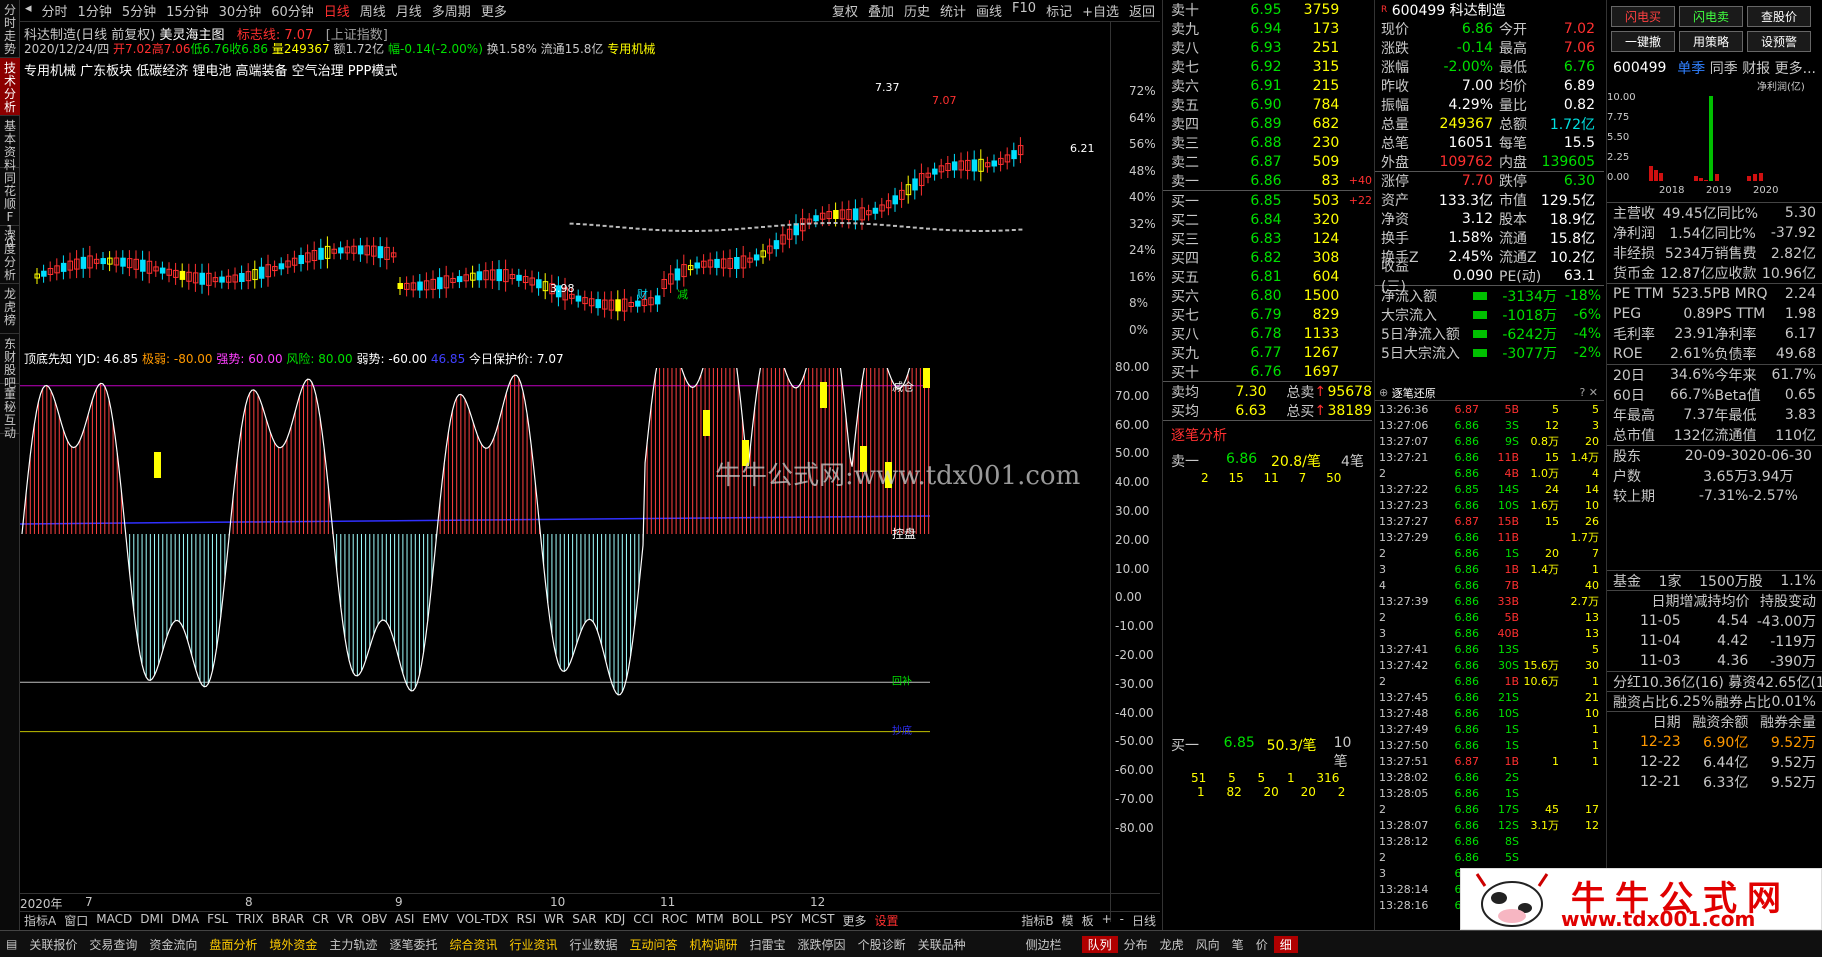 This screenshot has width=1822, height=957. What do you see at coordinates (554, 920) in the screenshot?
I see `ind-tab-15: WR` at bounding box center [554, 920].